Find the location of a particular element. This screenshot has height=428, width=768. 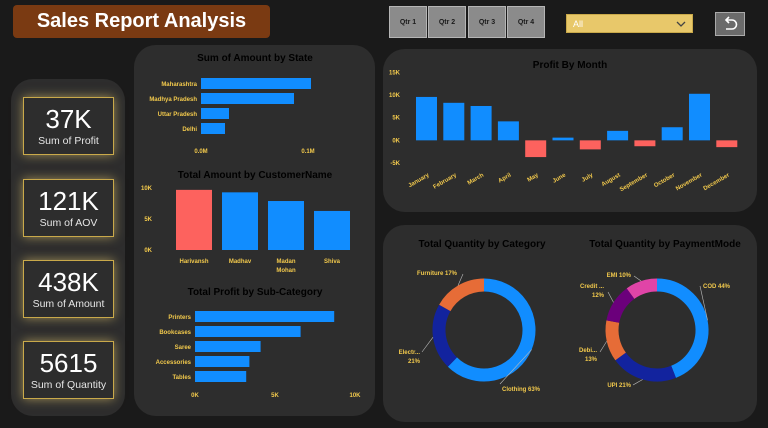

month-label: October is located at coordinates (664, 180).